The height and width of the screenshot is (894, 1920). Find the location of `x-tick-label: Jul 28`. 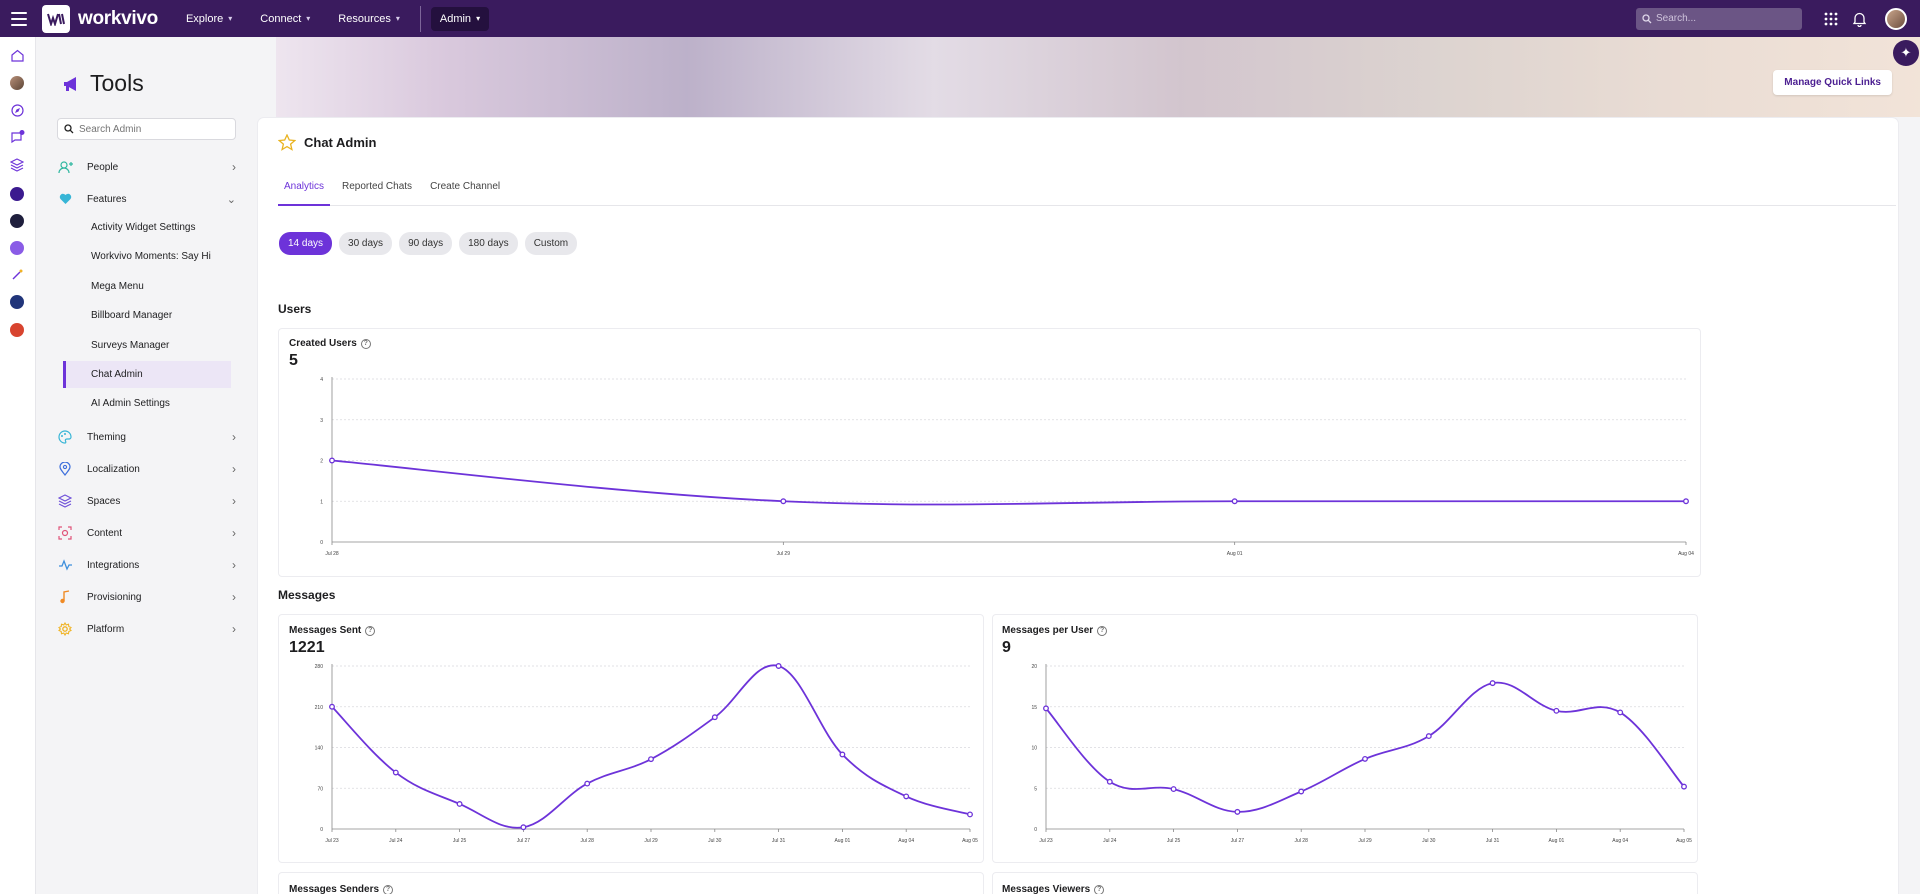

x-tick-label: Jul 28 is located at coordinates (588, 841).